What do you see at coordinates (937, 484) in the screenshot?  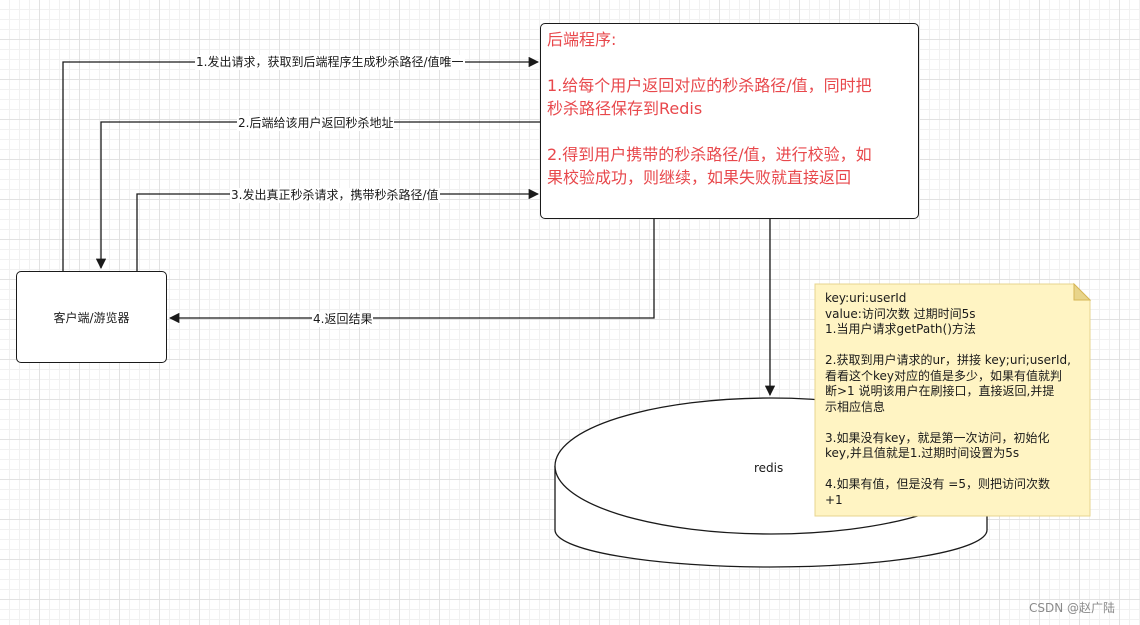 I see `note-line: 4.如果有值，但是没有 =5，则把访问次数` at bounding box center [937, 484].